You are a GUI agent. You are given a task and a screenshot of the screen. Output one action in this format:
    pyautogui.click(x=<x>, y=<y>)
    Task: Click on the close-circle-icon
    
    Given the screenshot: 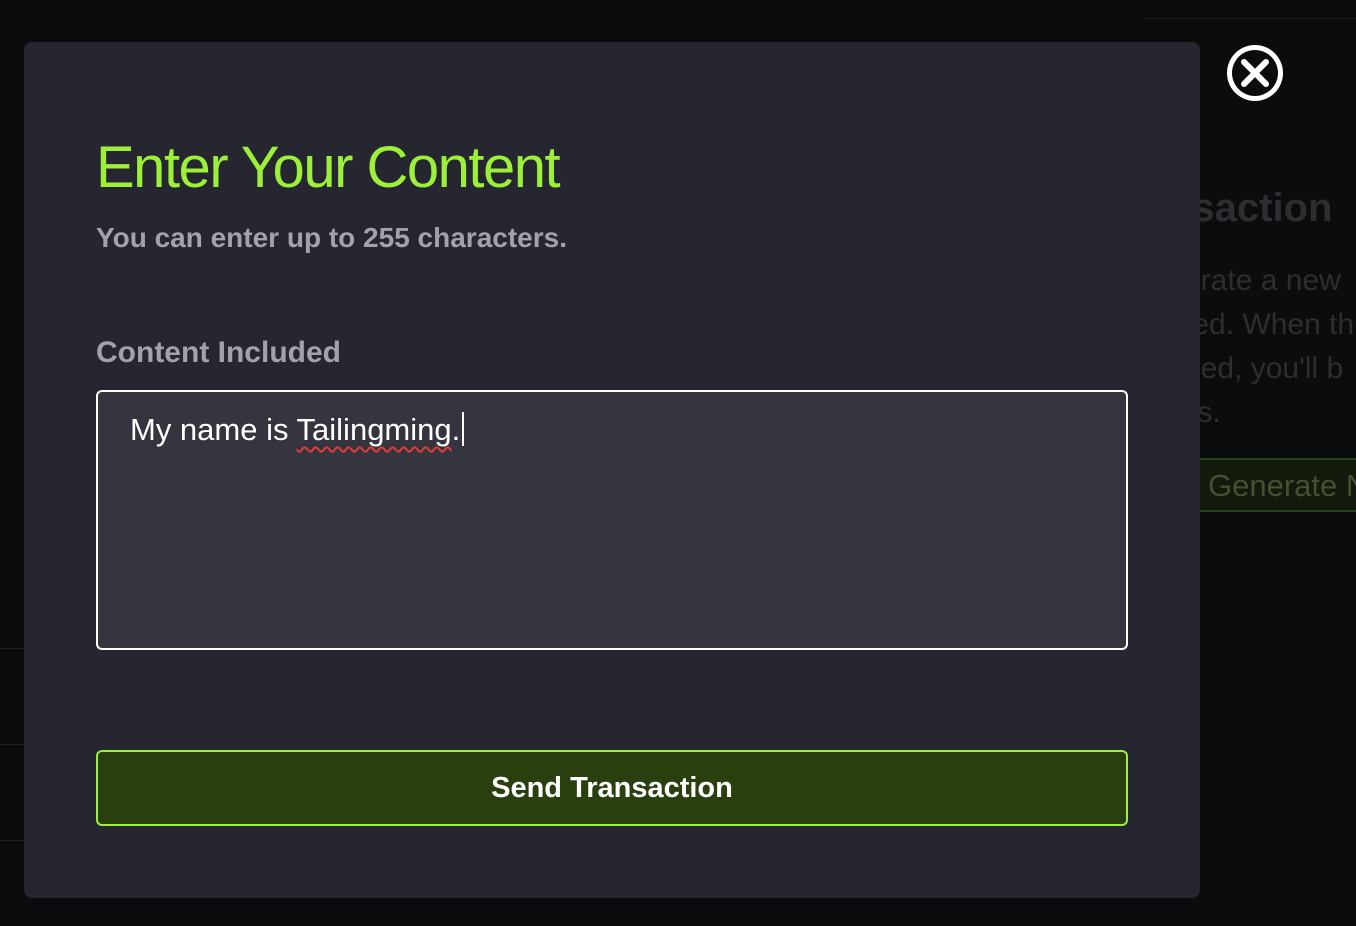 What is the action you would take?
    pyautogui.click(x=1255, y=73)
    